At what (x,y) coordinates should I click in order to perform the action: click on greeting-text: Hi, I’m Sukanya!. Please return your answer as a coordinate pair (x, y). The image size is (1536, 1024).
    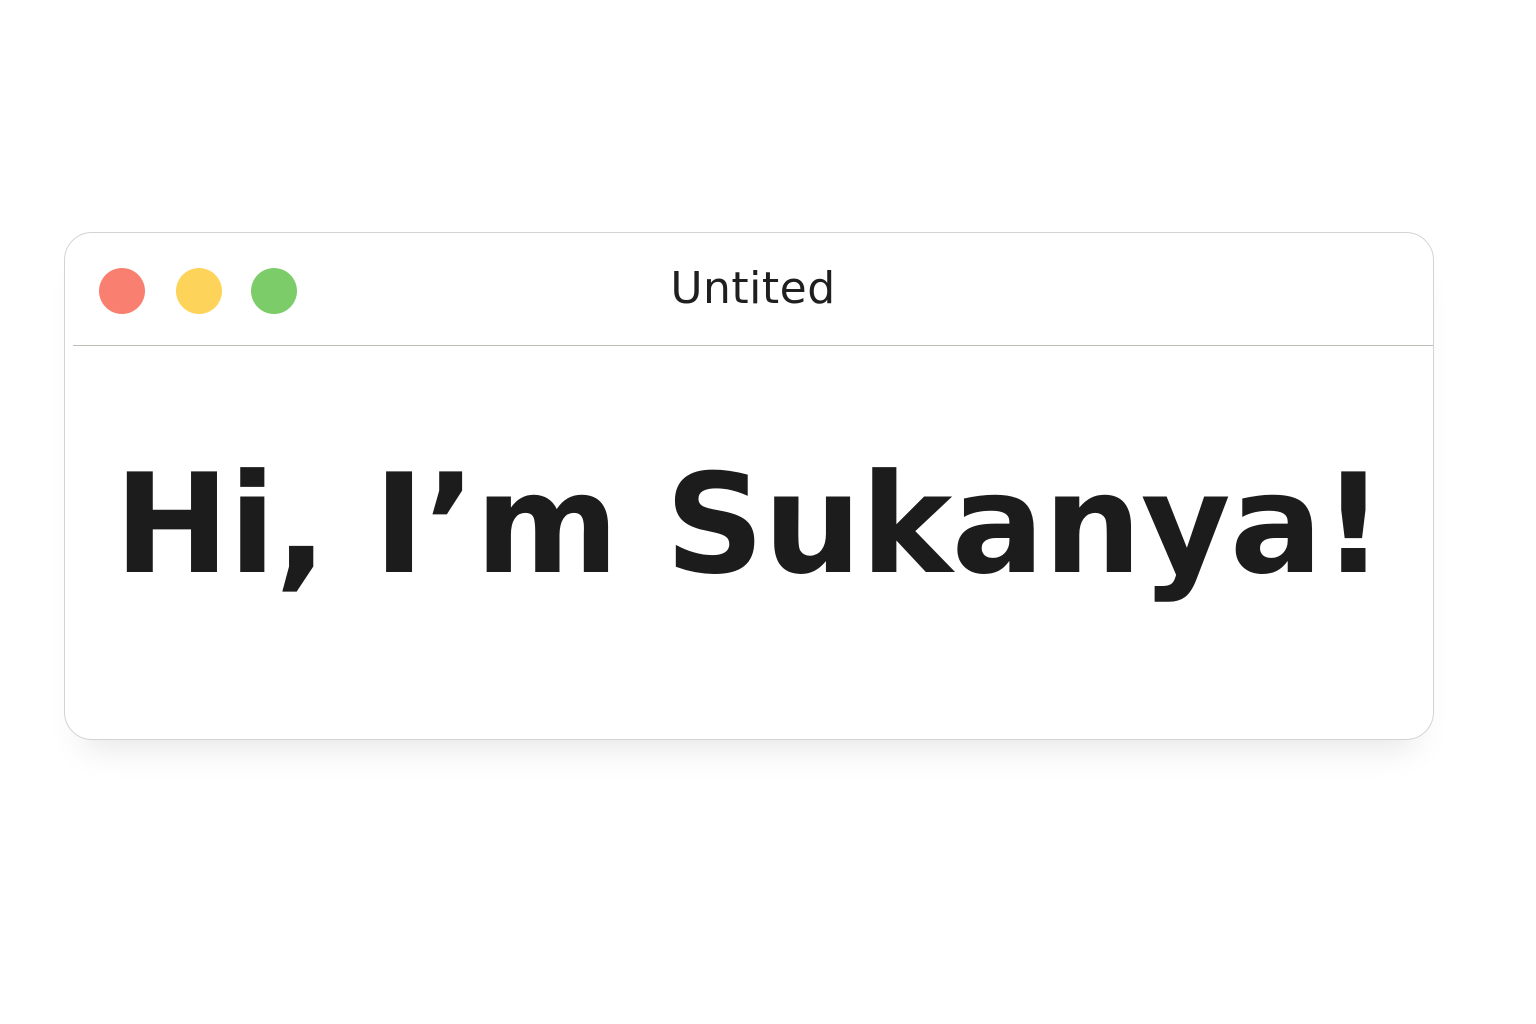
    Looking at the image, I should click on (749, 524).